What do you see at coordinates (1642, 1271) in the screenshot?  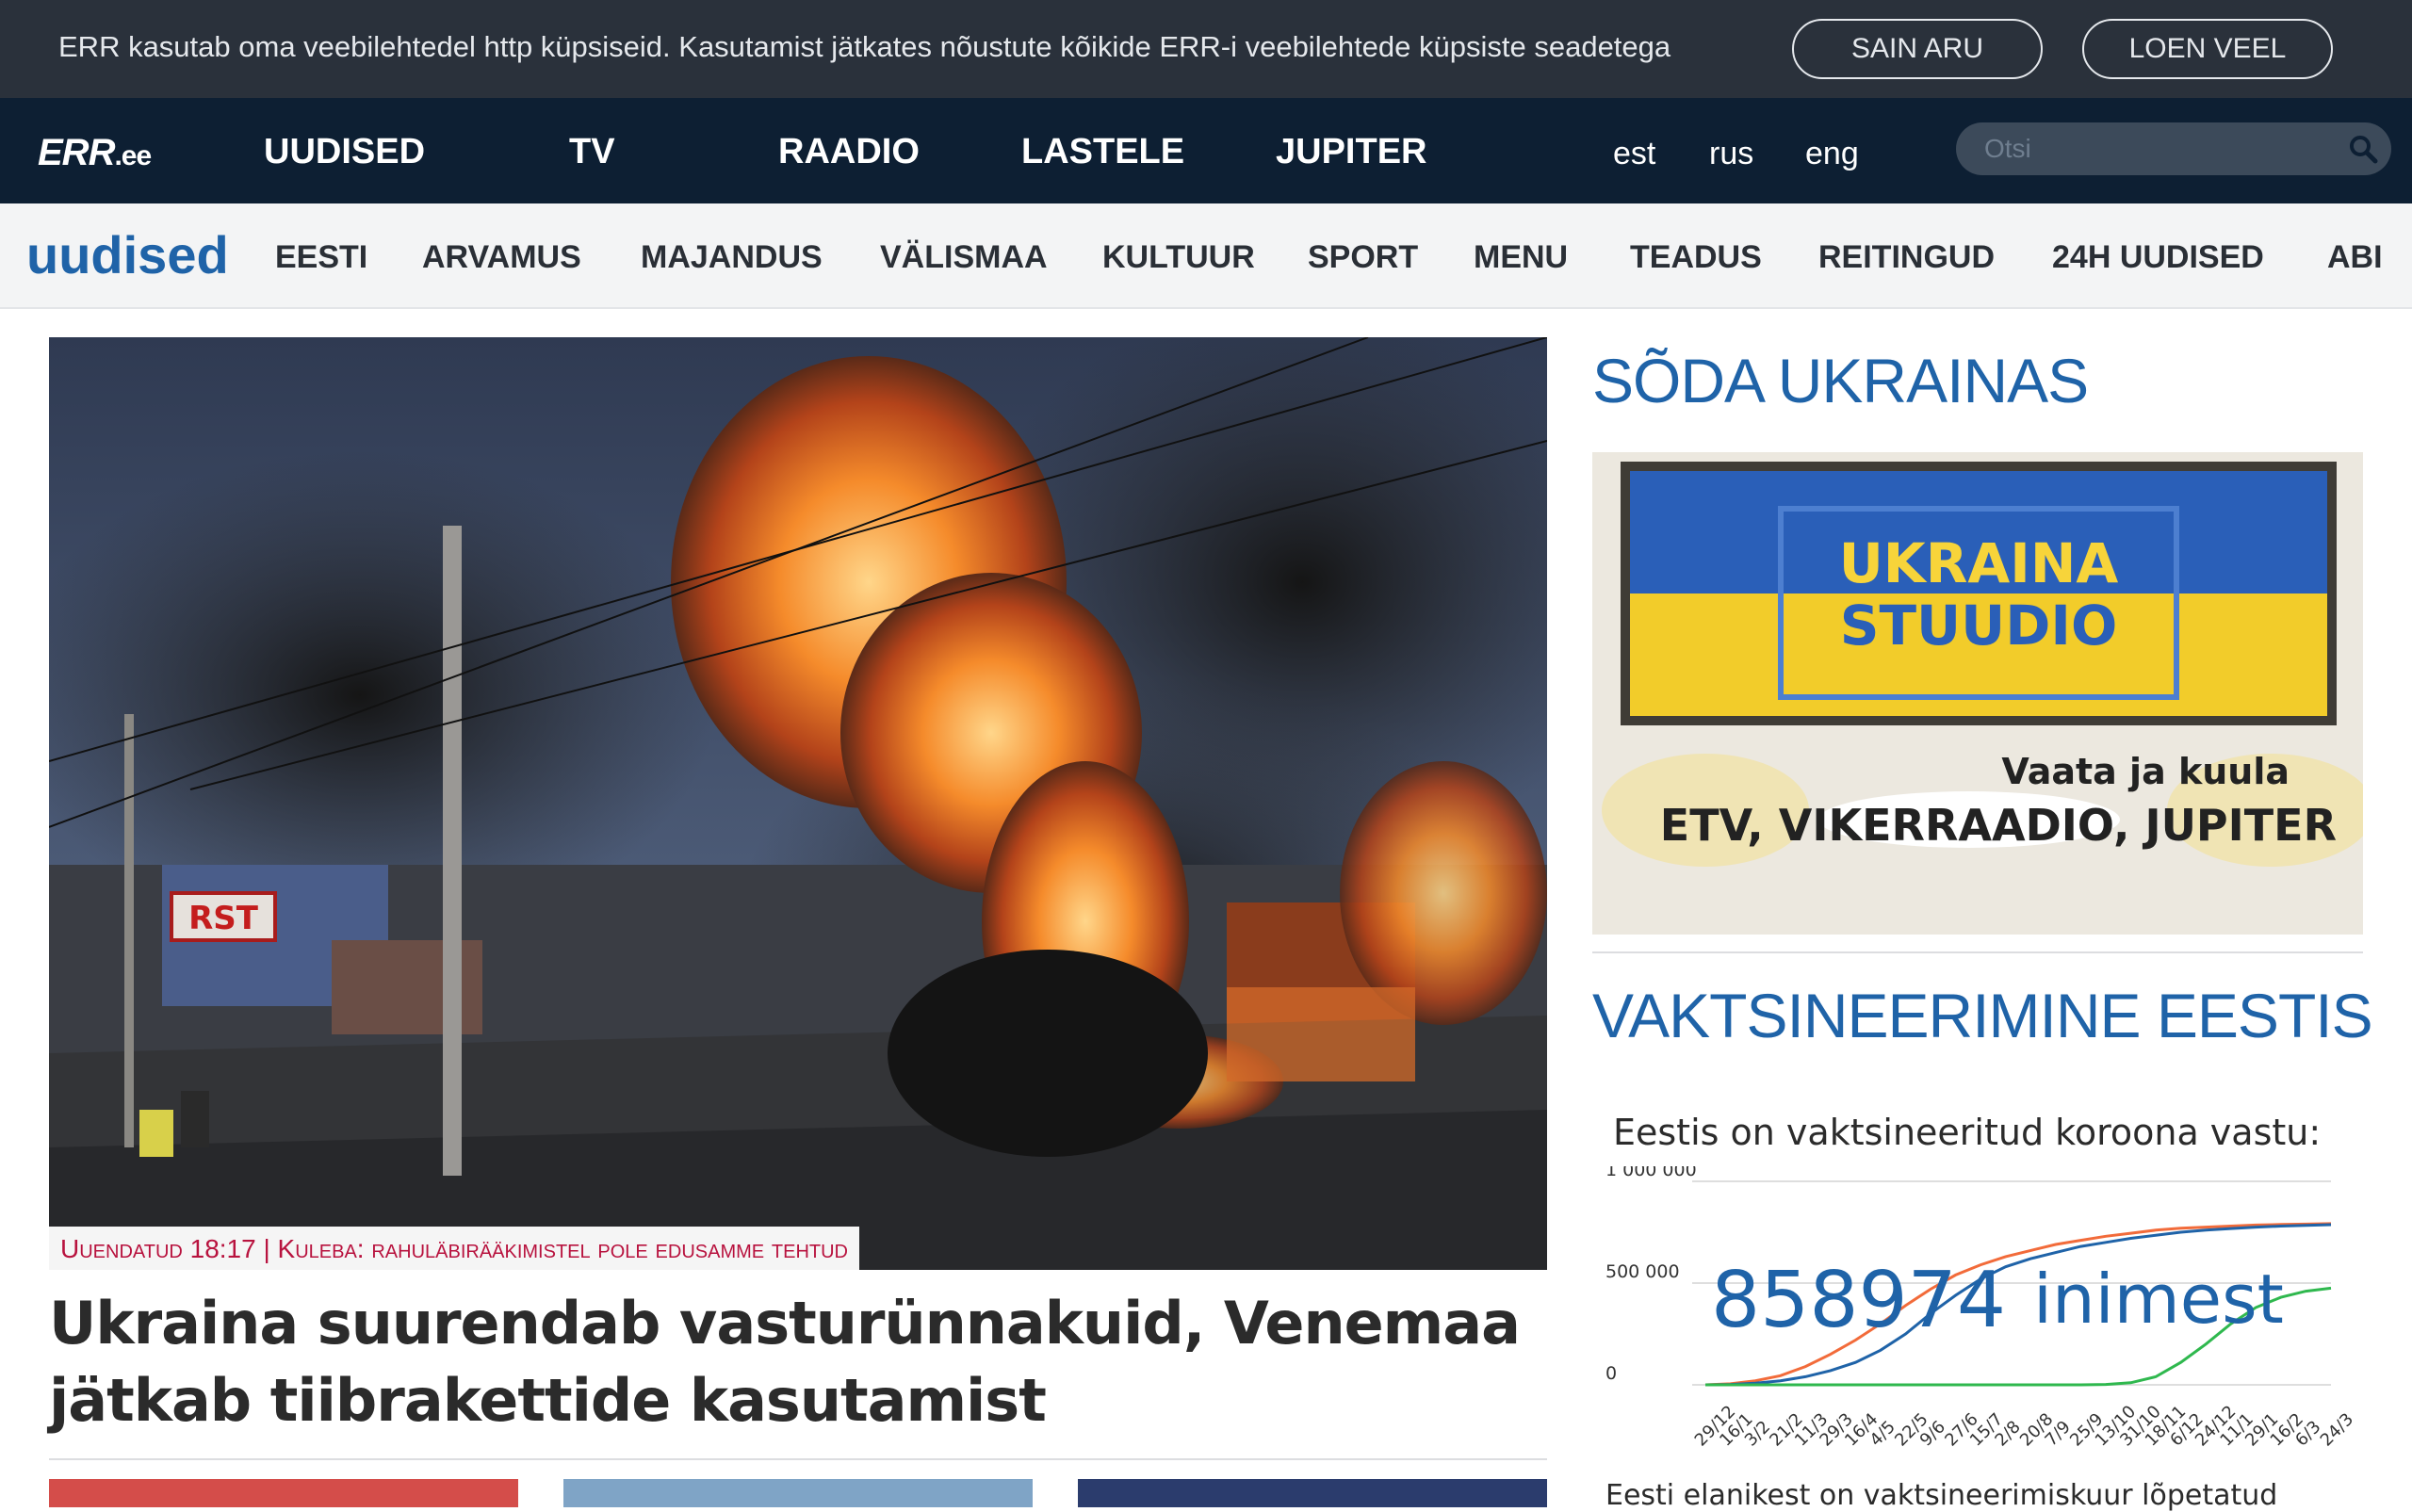 I see `chart-y-tick-label: 500 000` at bounding box center [1642, 1271].